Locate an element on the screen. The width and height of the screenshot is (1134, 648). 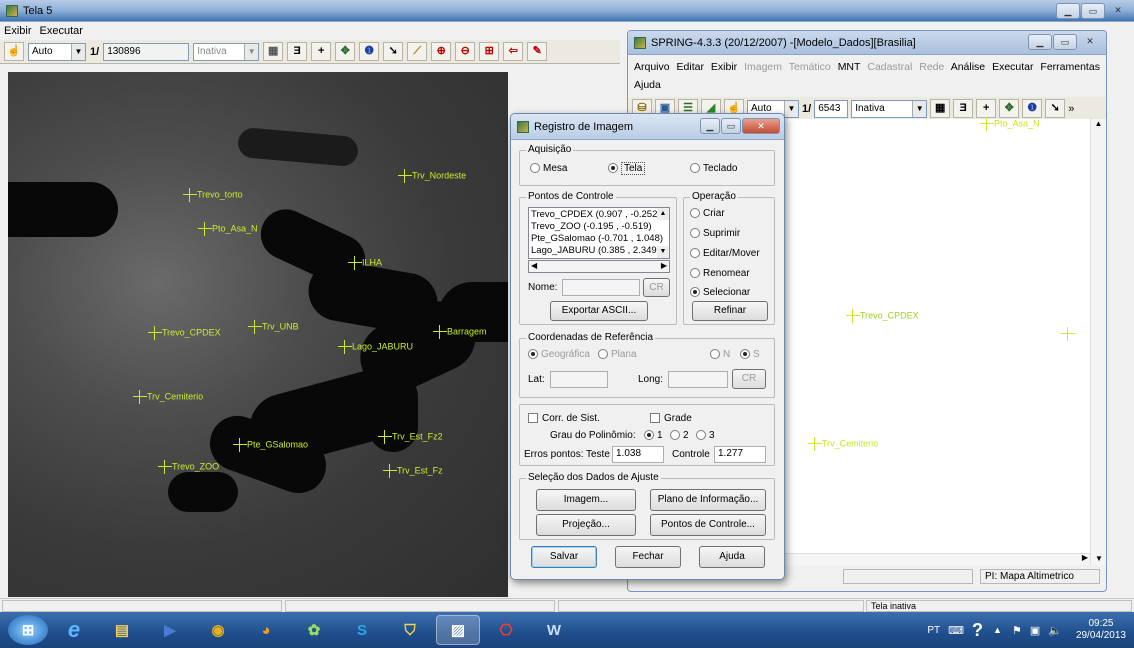
coords-cr-button: CR is located at coordinates (749, 379).